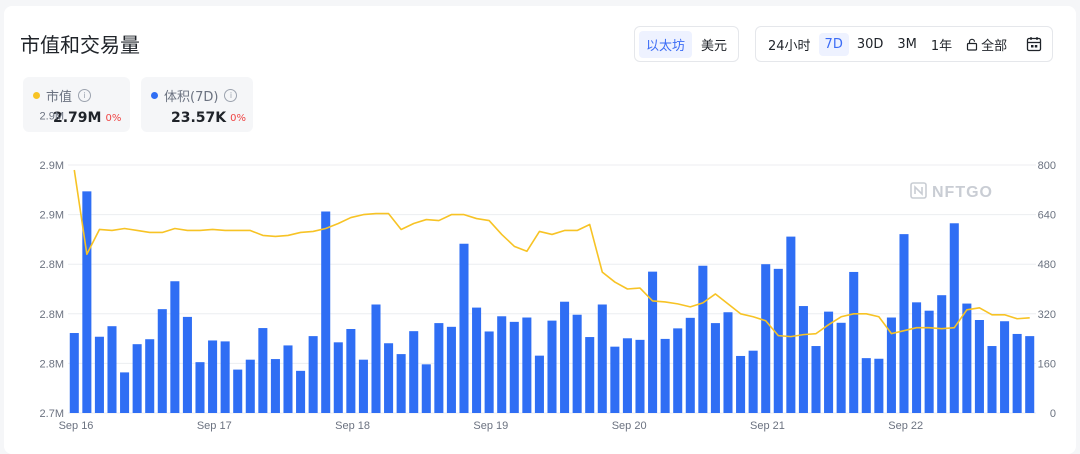  Describe the element at coordinates (52, 414) in the screenshot. I see `y-left-tick-label: 2.7M` at that location.